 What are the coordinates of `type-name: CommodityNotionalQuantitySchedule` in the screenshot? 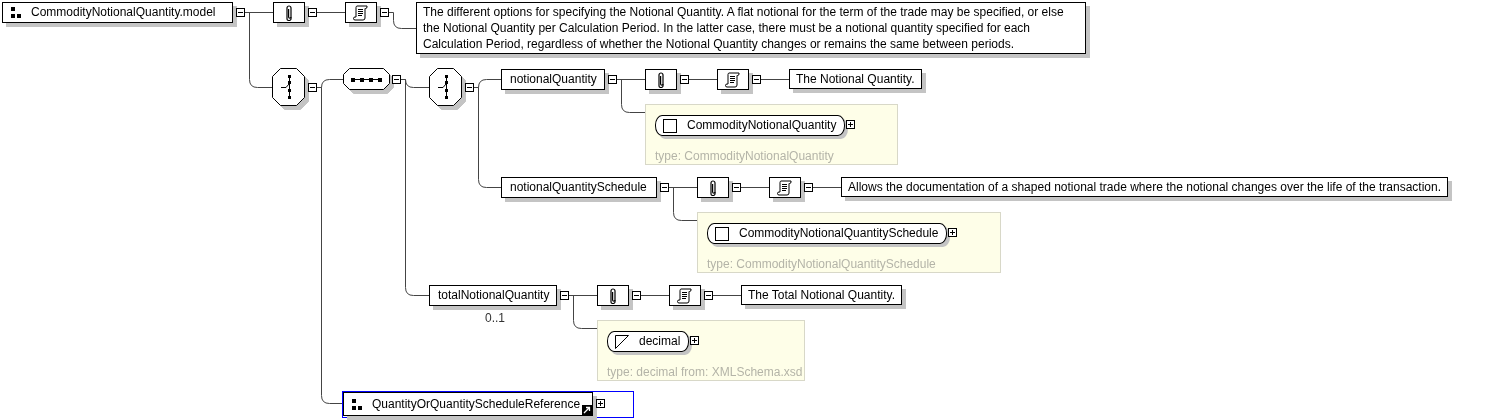 It's located at (839, 233).